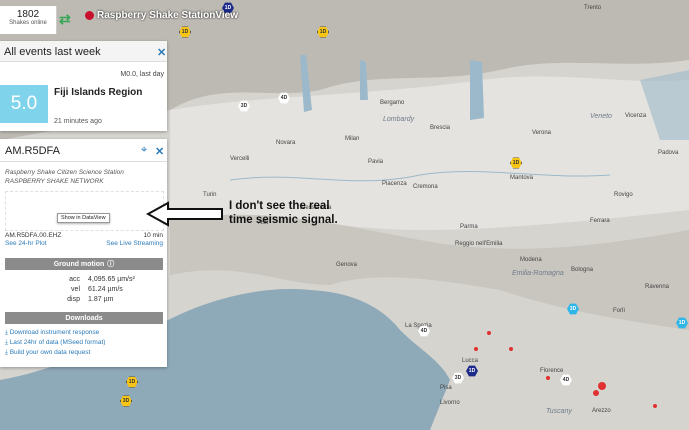  What do you see at coordinates (623, 195) in the screenshot?
I see `city-rovigo: Rovigo` at bounding box center [623, 195].